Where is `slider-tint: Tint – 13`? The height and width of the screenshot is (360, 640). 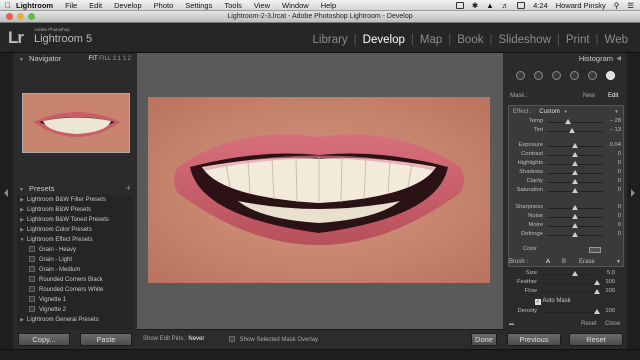 slider-tint: Tint – 13 is located at coordinates (567, 131).